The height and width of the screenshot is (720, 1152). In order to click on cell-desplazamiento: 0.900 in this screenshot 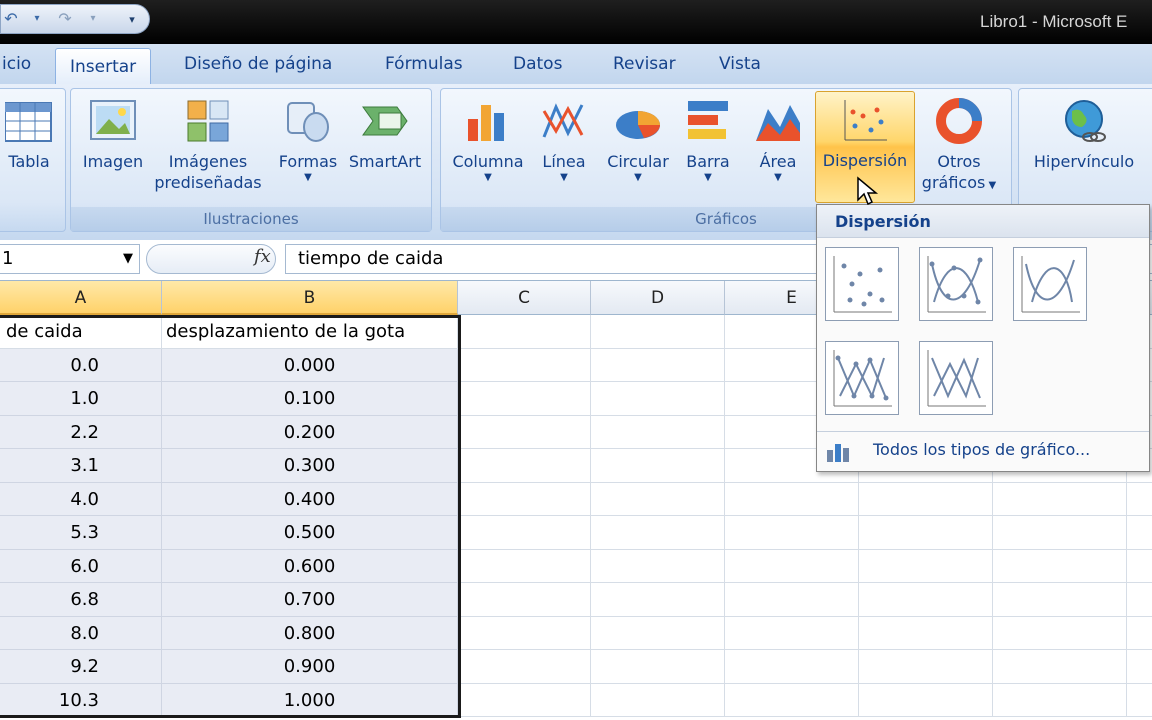, I will do `click(310, 667)`.